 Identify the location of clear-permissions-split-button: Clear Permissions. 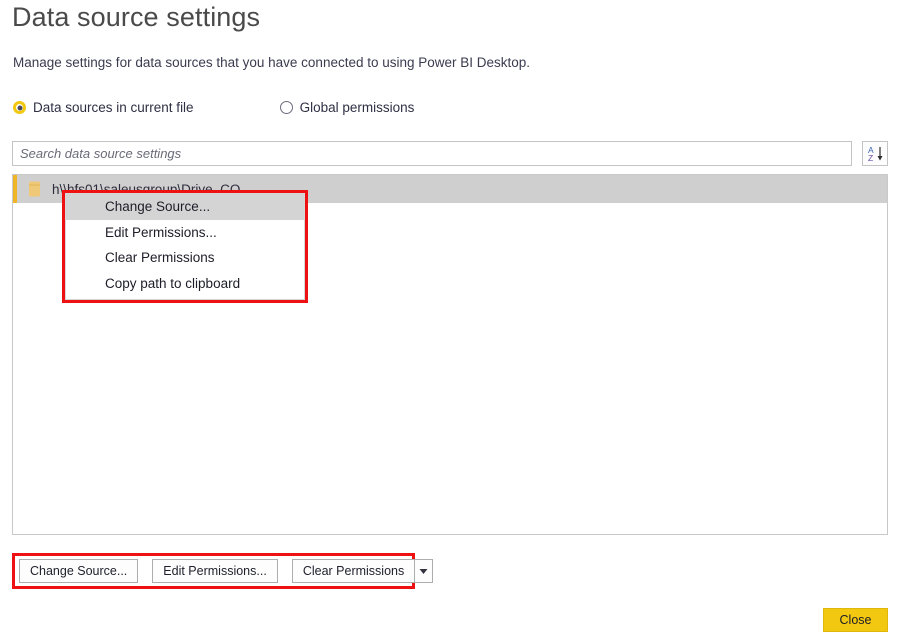
(362, 571).